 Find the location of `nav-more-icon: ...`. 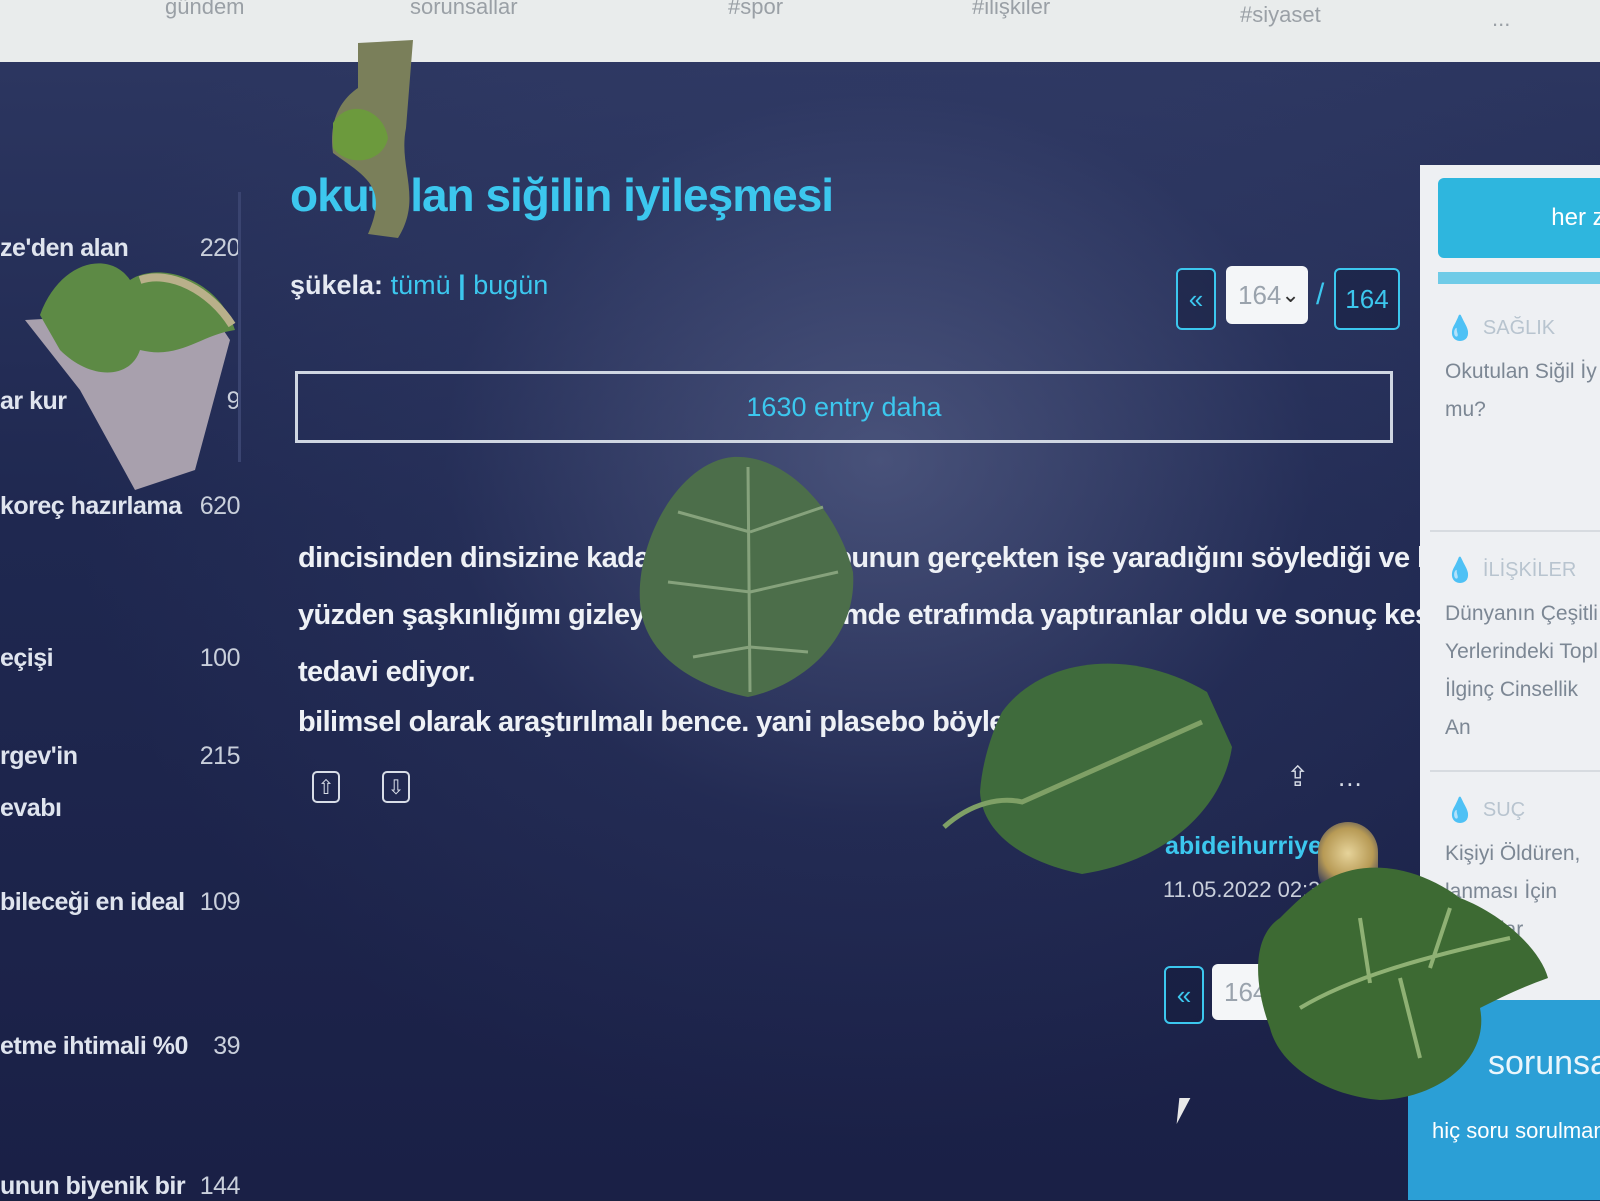

nav-more-icon: ... is located at coordinates (1501, 19).